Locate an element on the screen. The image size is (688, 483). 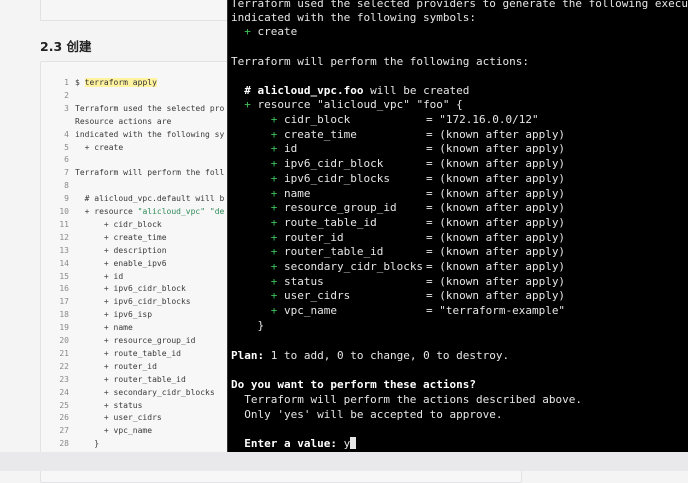
code-text: Terraform will perform the foll is located at coordinates (150, 173).